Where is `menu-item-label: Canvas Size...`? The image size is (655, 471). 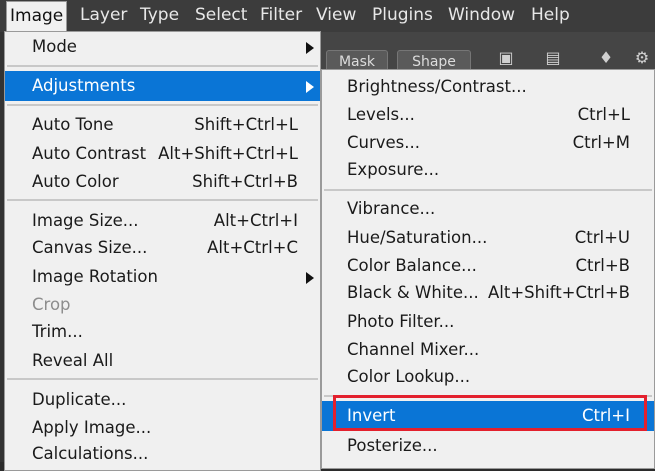
menu-item-label: Canvas Size... is located at coordinates (90, 247).